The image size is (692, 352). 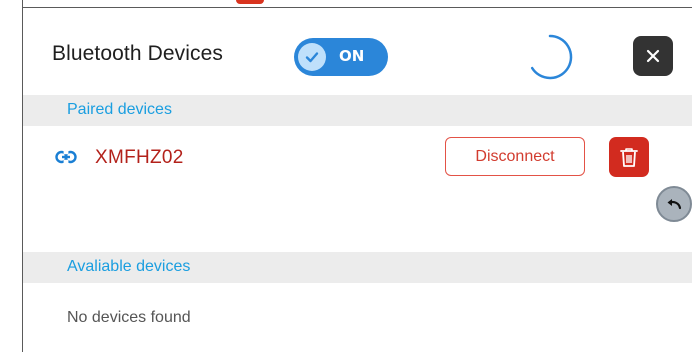 I want to click on dialog-title: Bluetooth Devices, so click(x=137, y=53).